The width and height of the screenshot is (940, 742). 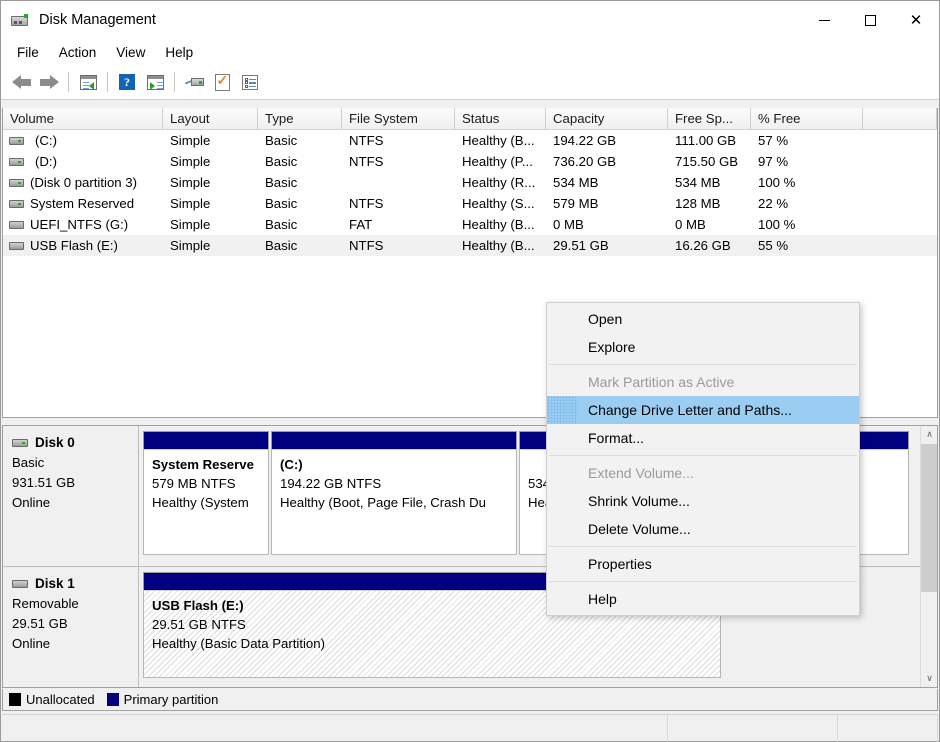 I want to click on menu-item-label: Mark Partition as Active, so click(x=661, y=382).